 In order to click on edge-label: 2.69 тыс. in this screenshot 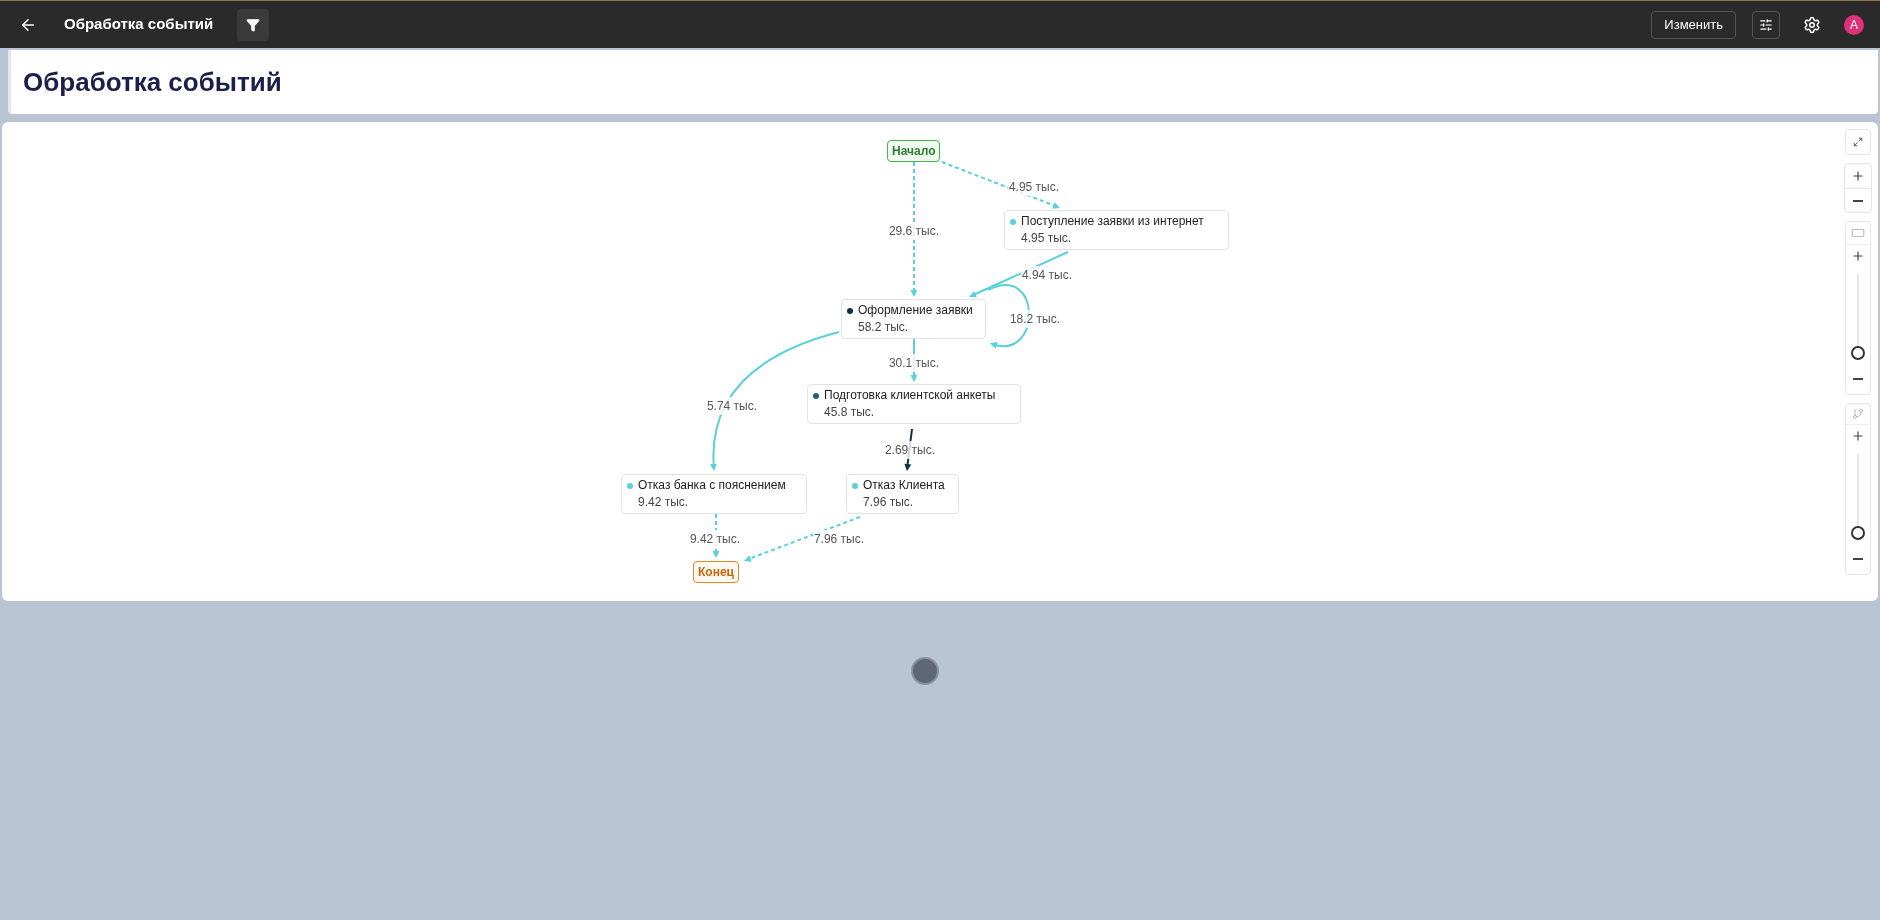, I will do `click(910, 450)`.